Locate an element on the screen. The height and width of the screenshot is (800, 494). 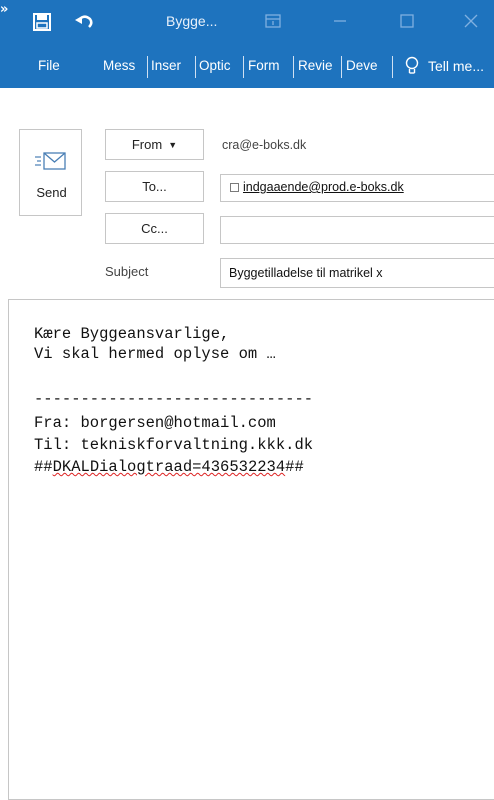
minimize-icon is located at coordinates (340, 21).